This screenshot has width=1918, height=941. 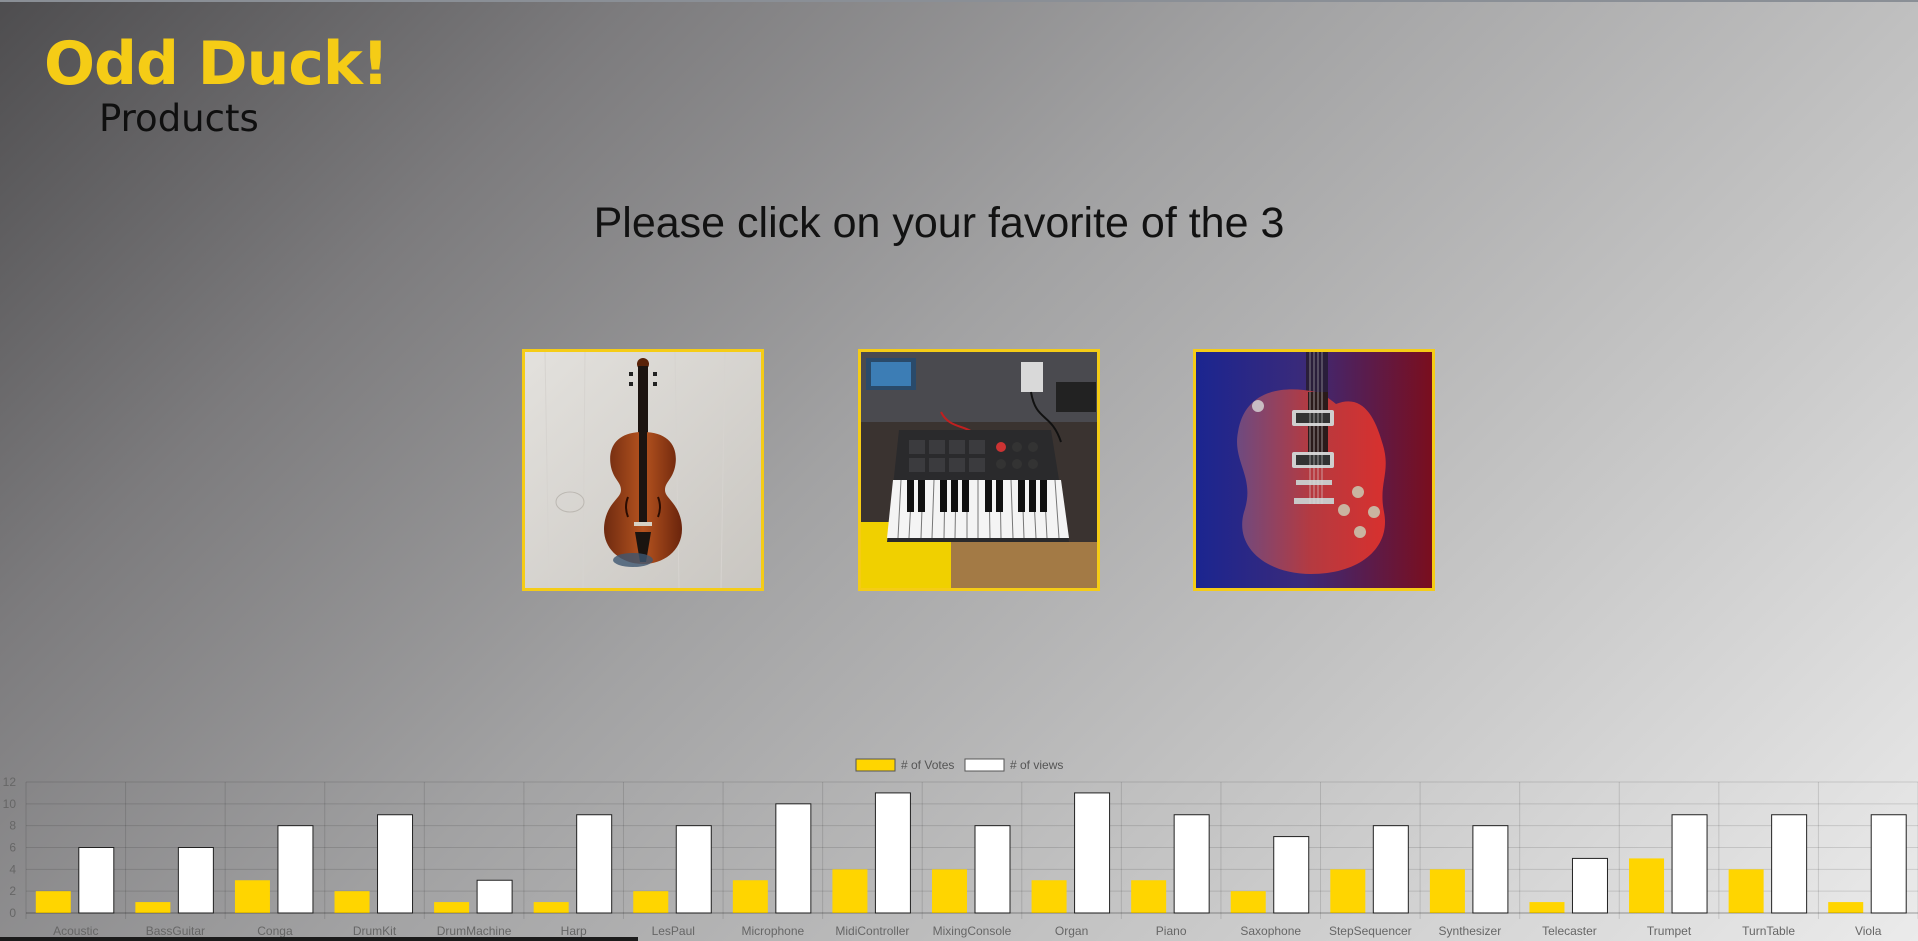 I want to click on x-tick-label: Conga, so click(x=275, y=931).